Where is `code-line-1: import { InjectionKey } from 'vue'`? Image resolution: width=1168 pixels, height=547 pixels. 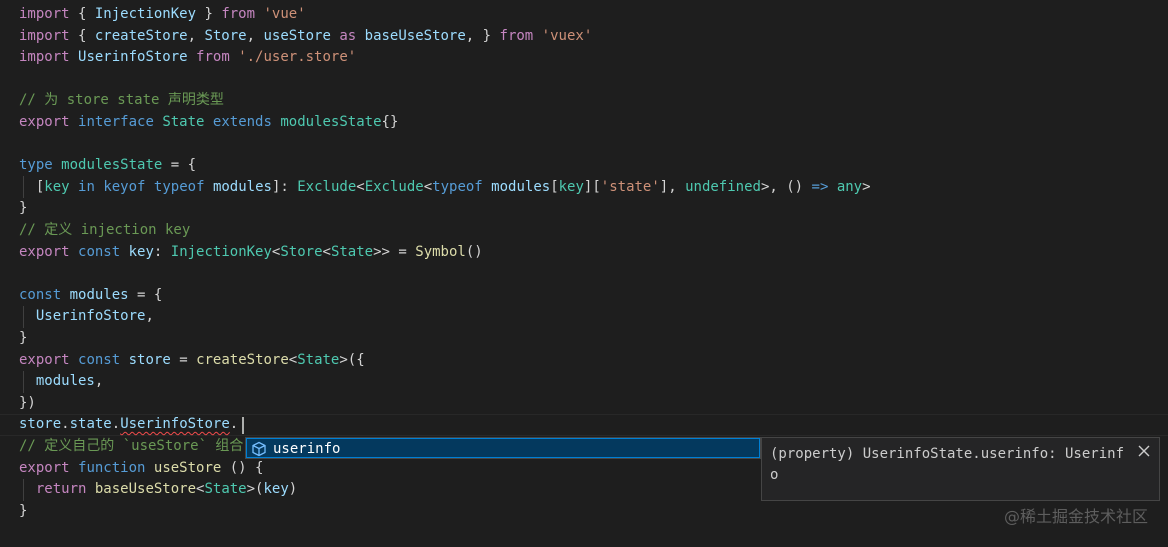 code-line-1: import { InjectionKey } from 'vue' is located at coordinates (162, 14).